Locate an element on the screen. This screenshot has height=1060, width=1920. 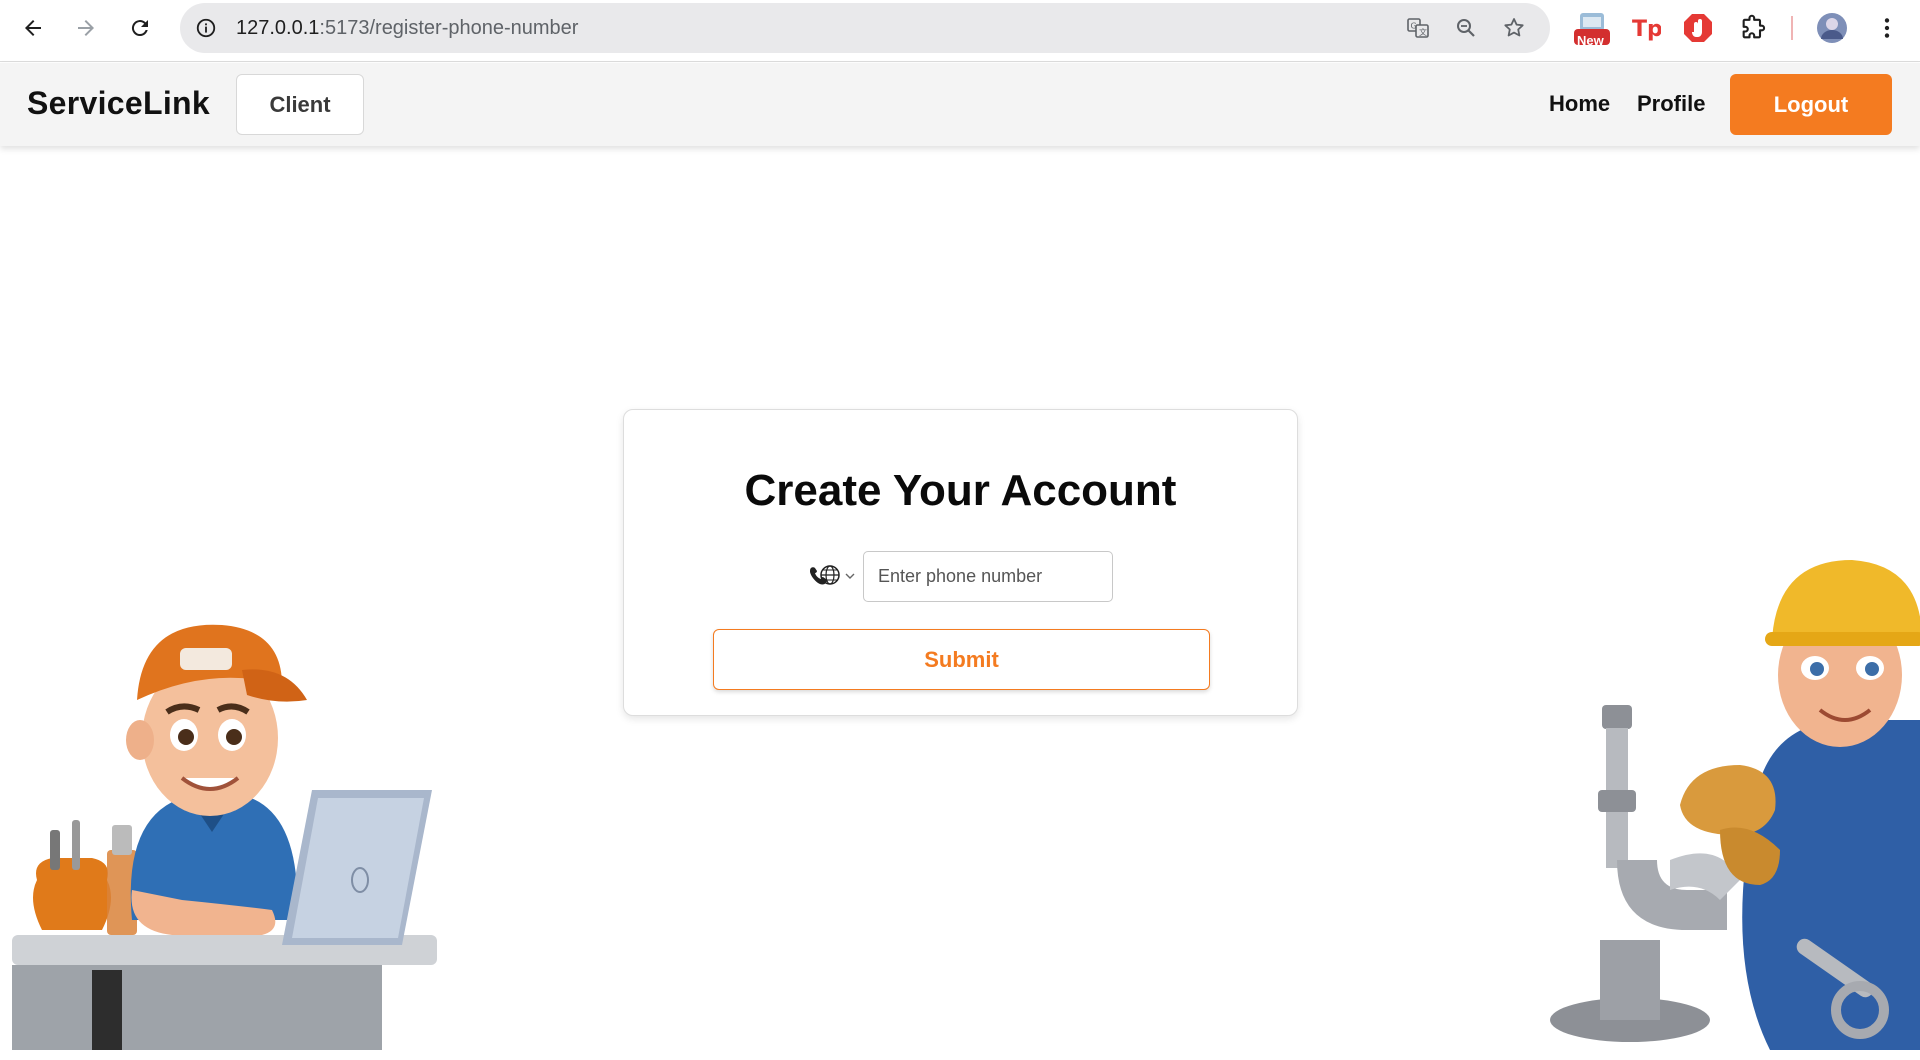
country-code-select is located at coordinates (836, 576).